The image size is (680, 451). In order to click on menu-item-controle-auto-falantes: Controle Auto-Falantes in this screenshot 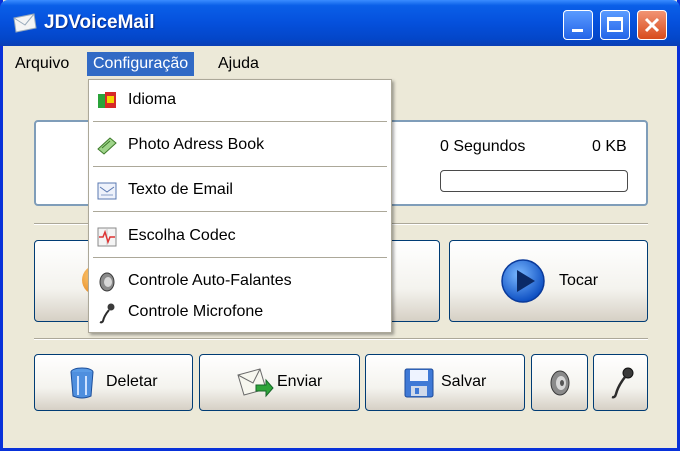, I will do `click(240, 282)`.